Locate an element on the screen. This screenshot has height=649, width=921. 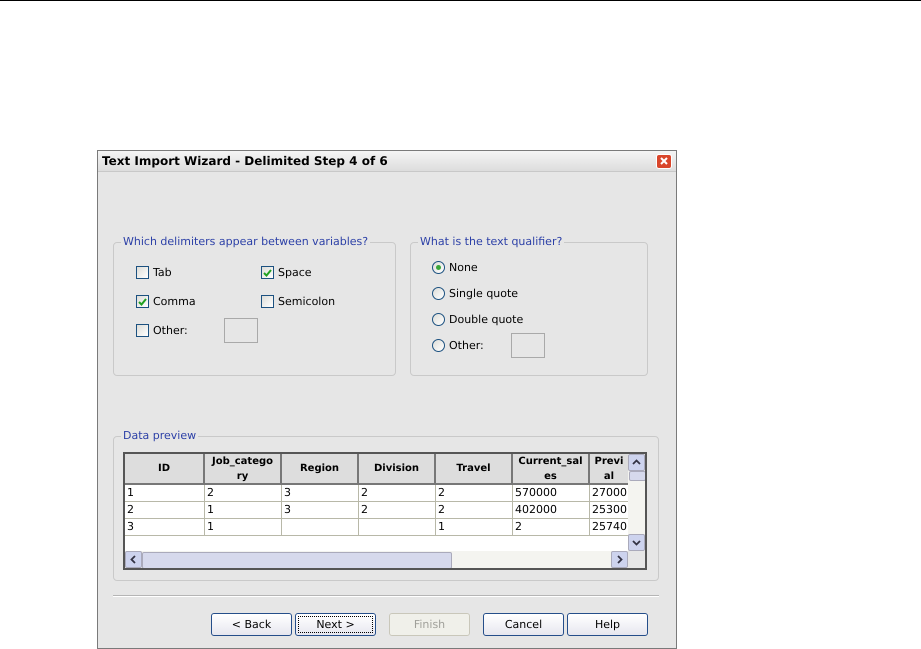
vertical-scrollbar is located at coordinates (636, 502).